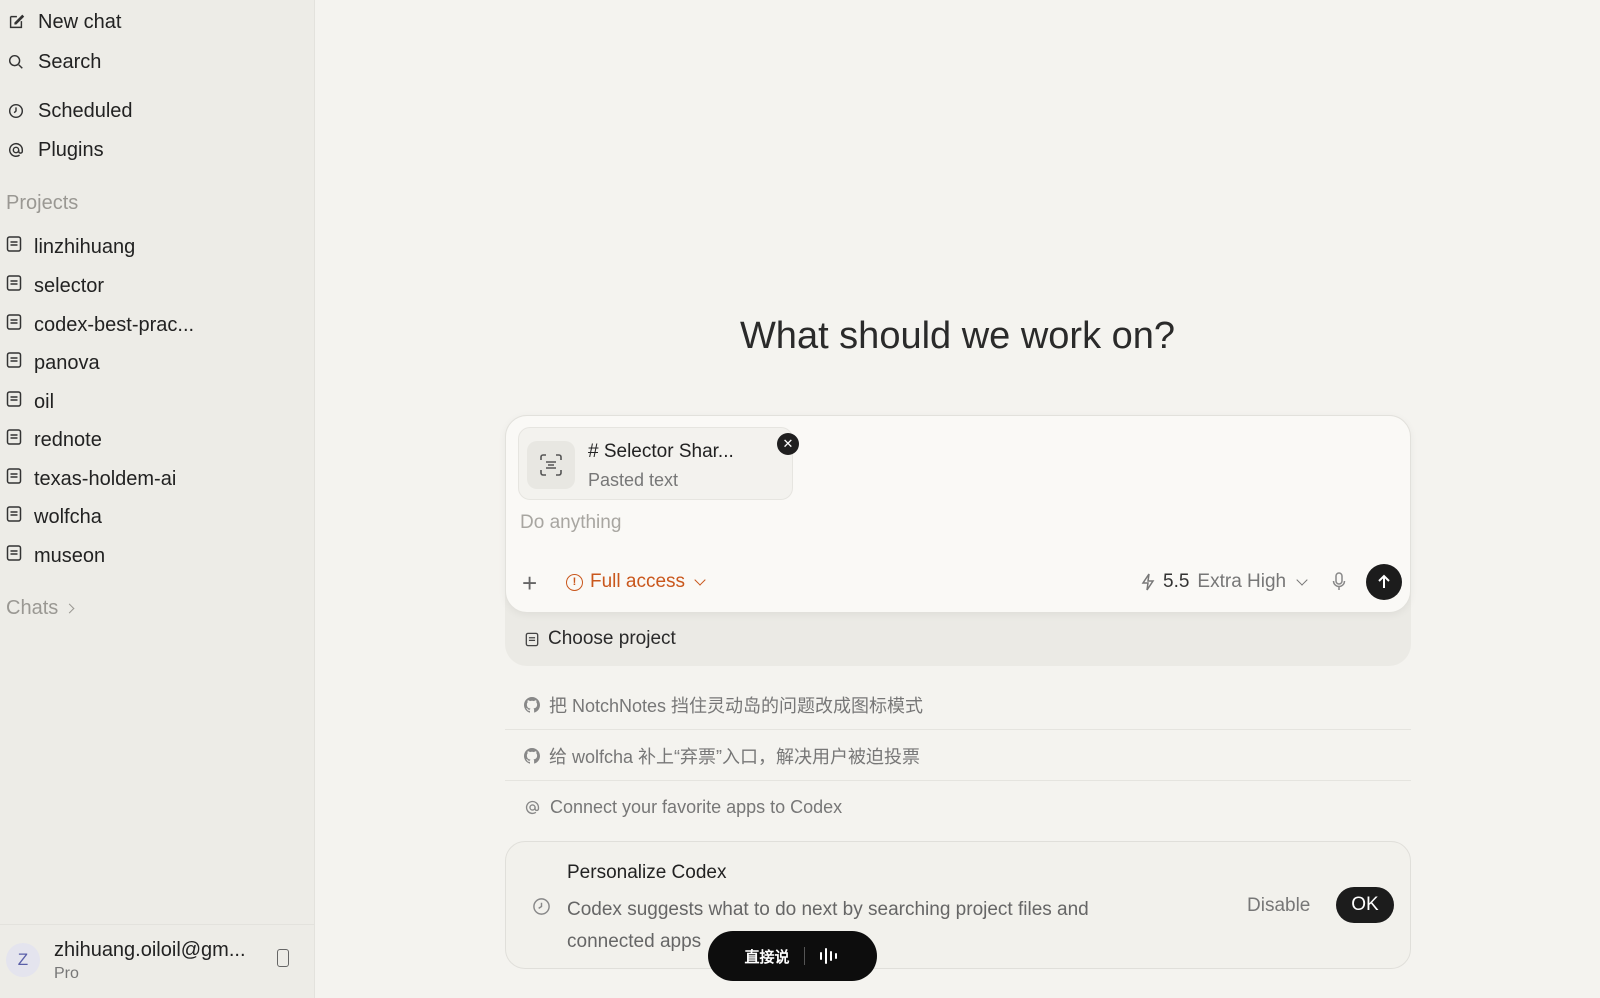 The height and width of the screenshot is (998, 1600). I want to click on choose-project-button: Choose project, so click(600, 639).